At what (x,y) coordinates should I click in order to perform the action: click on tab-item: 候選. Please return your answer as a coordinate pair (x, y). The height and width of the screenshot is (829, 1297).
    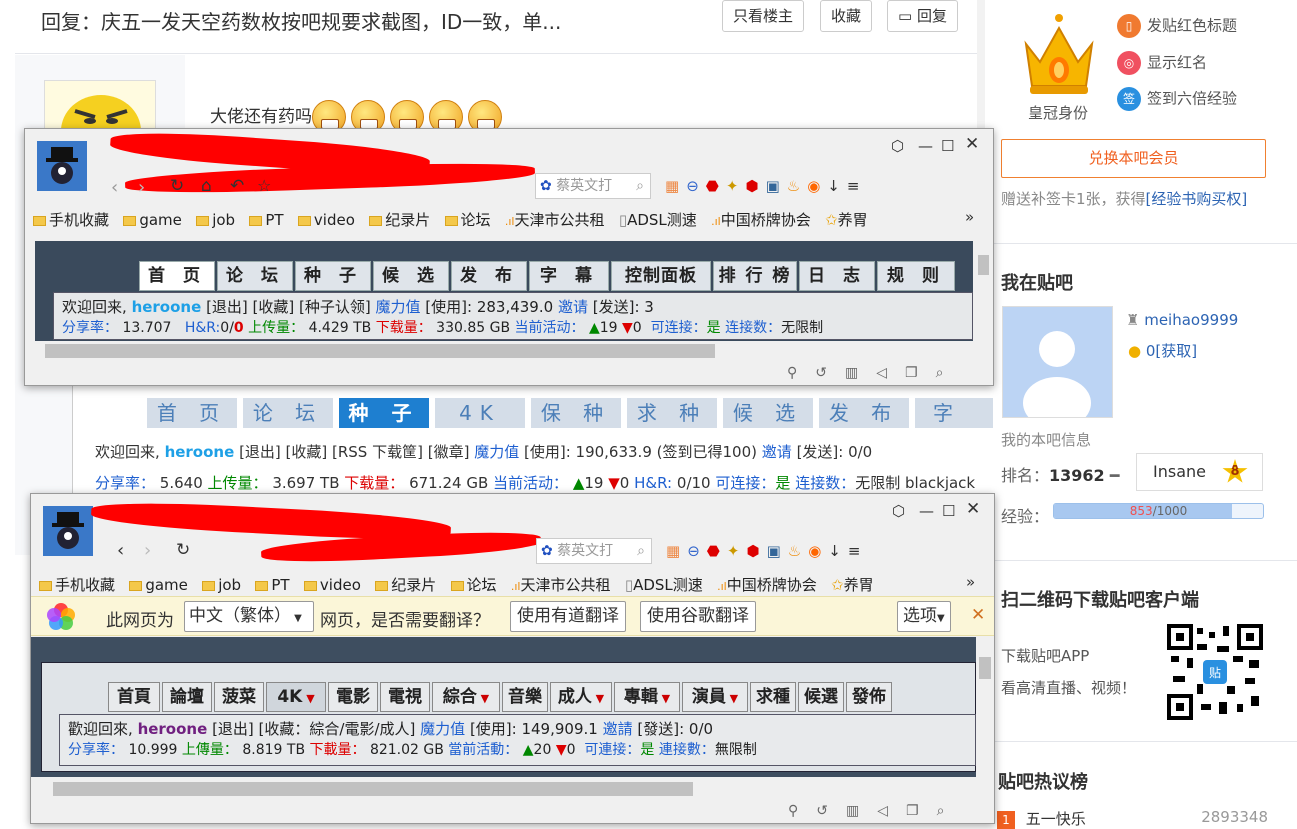
    Looking at the image, I should click on (821, 697).